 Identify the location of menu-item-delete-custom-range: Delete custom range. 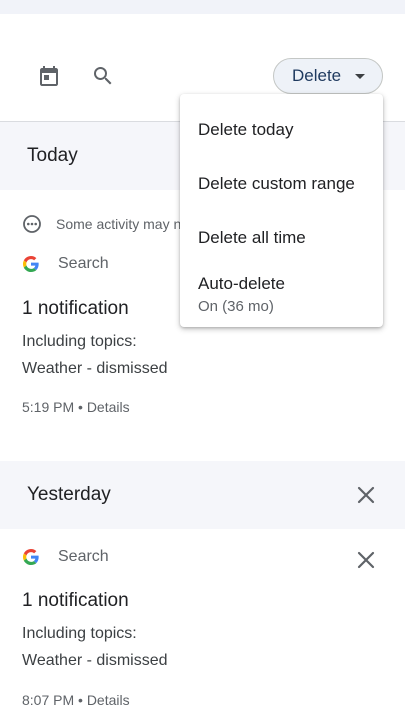
(276, 184).